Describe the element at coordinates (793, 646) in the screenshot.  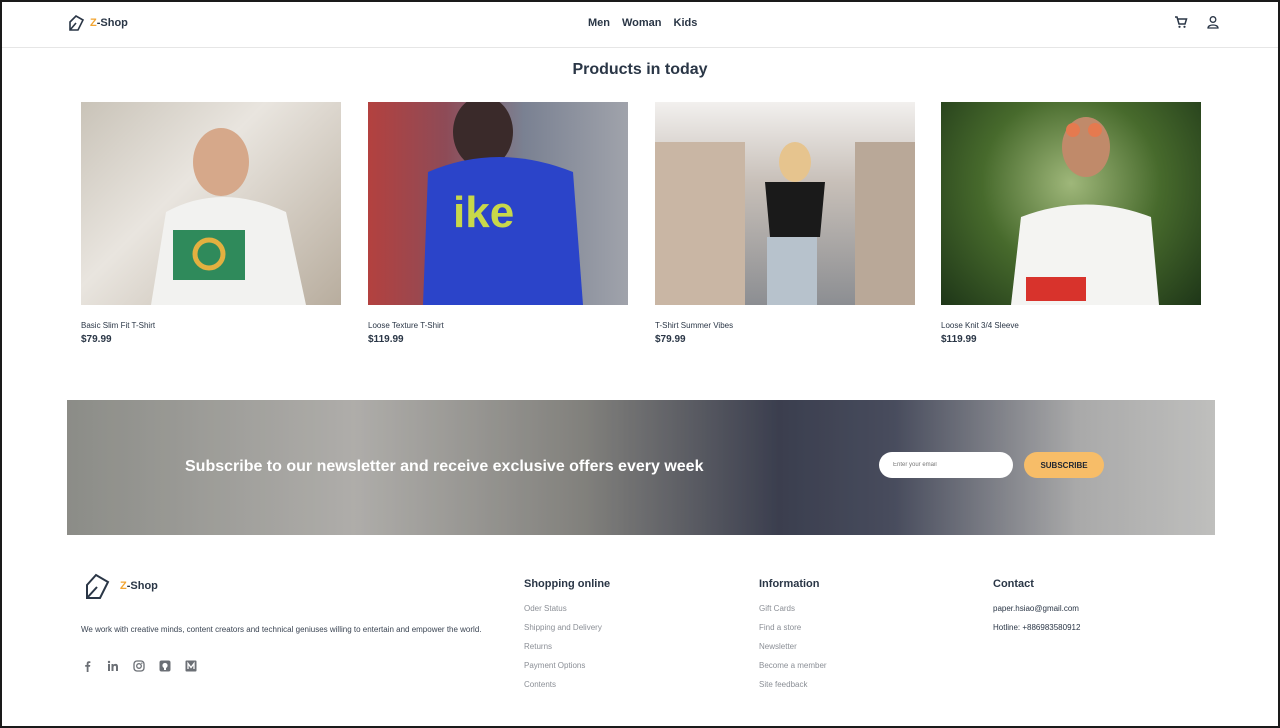
I see `footer-link-newsletter: Newsletter` at that location.